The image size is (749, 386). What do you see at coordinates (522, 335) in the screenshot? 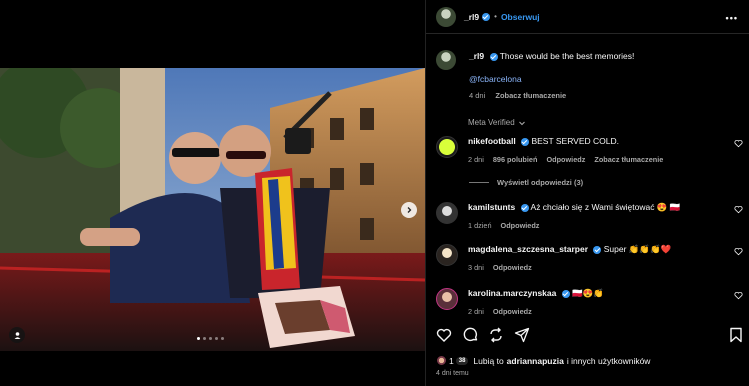
I see `share-send-icon` at bounding box center [522, 335].